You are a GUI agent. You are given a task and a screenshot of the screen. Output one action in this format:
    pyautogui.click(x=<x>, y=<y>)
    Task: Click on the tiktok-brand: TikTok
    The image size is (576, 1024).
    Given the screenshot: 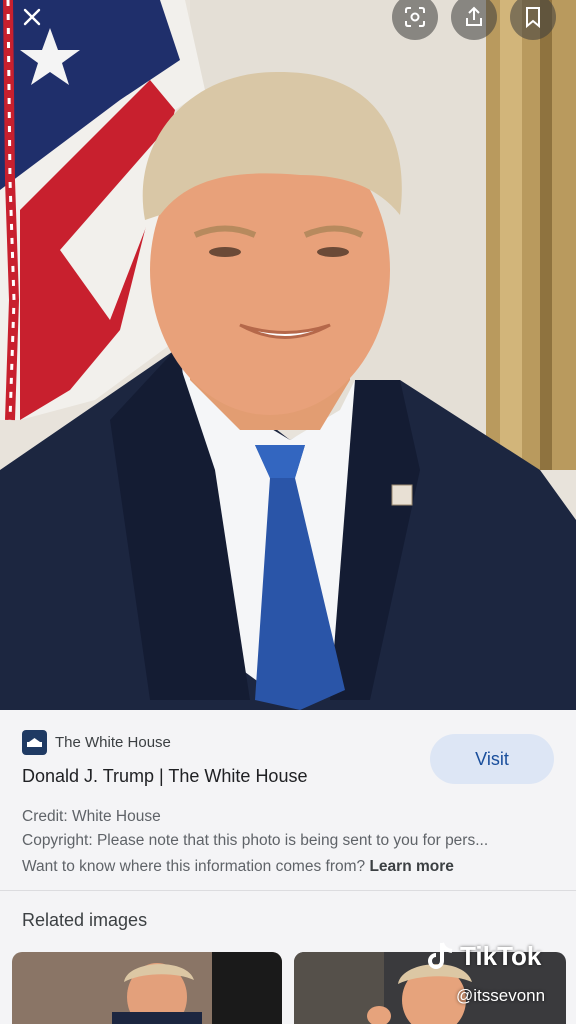 What is the action you would take?
    pyautogui.click(x=501, y=955)
    